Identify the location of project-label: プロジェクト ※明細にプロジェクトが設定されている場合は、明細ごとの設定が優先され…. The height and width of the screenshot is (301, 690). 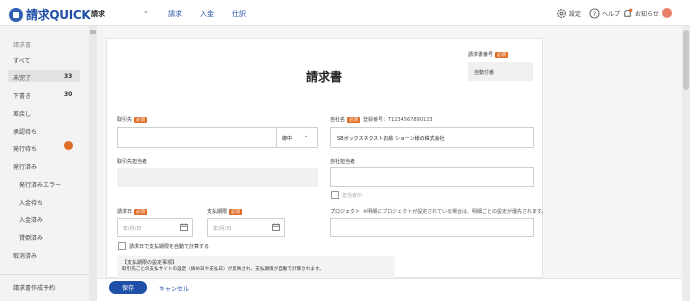
(438, 212).